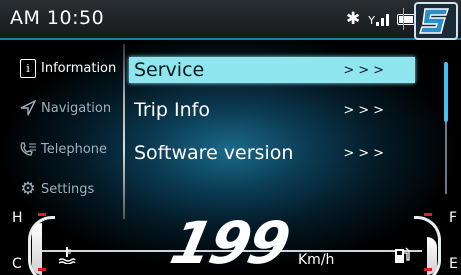  I want to click on temp-high-label: H, so click(17, 218).